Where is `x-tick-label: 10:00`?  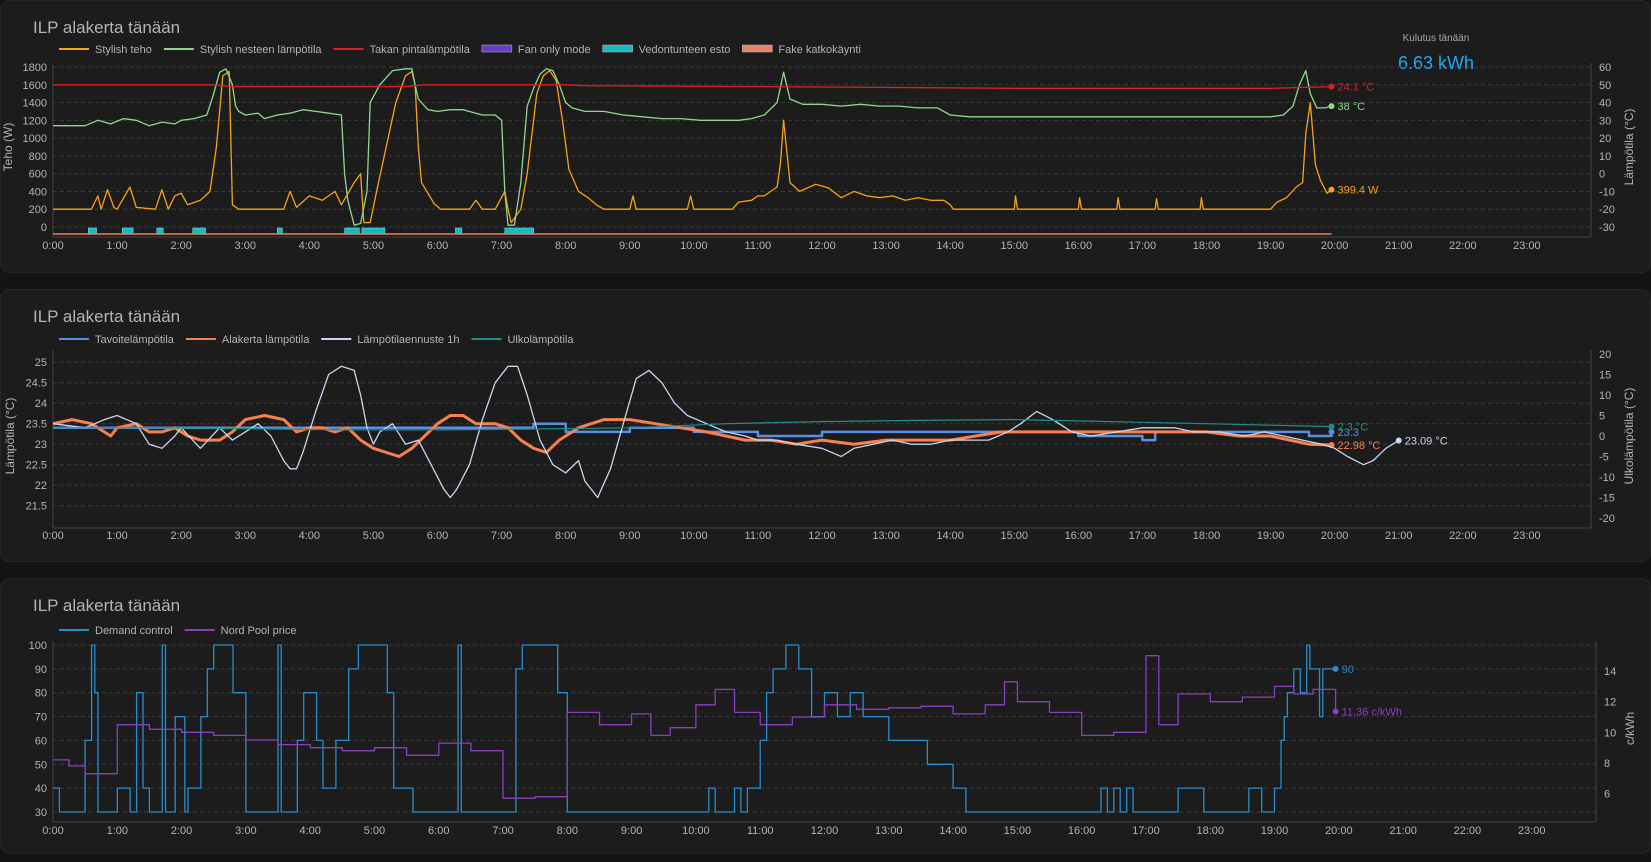
x-tick-label: 10:00 is located at coordinates (694, 536).